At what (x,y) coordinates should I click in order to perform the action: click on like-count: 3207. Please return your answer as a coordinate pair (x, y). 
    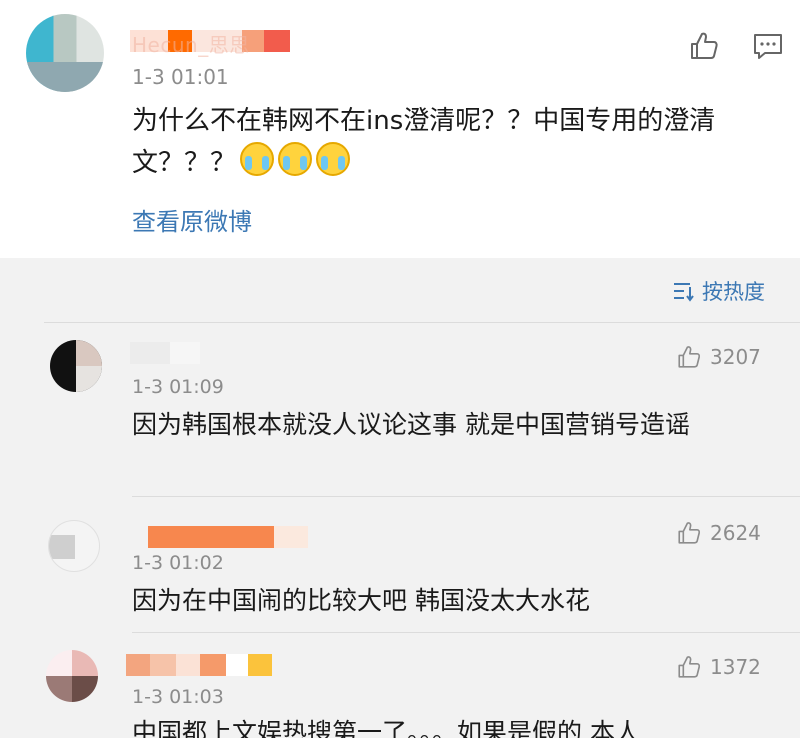
    Looking at the image, I should click on (735, 357).